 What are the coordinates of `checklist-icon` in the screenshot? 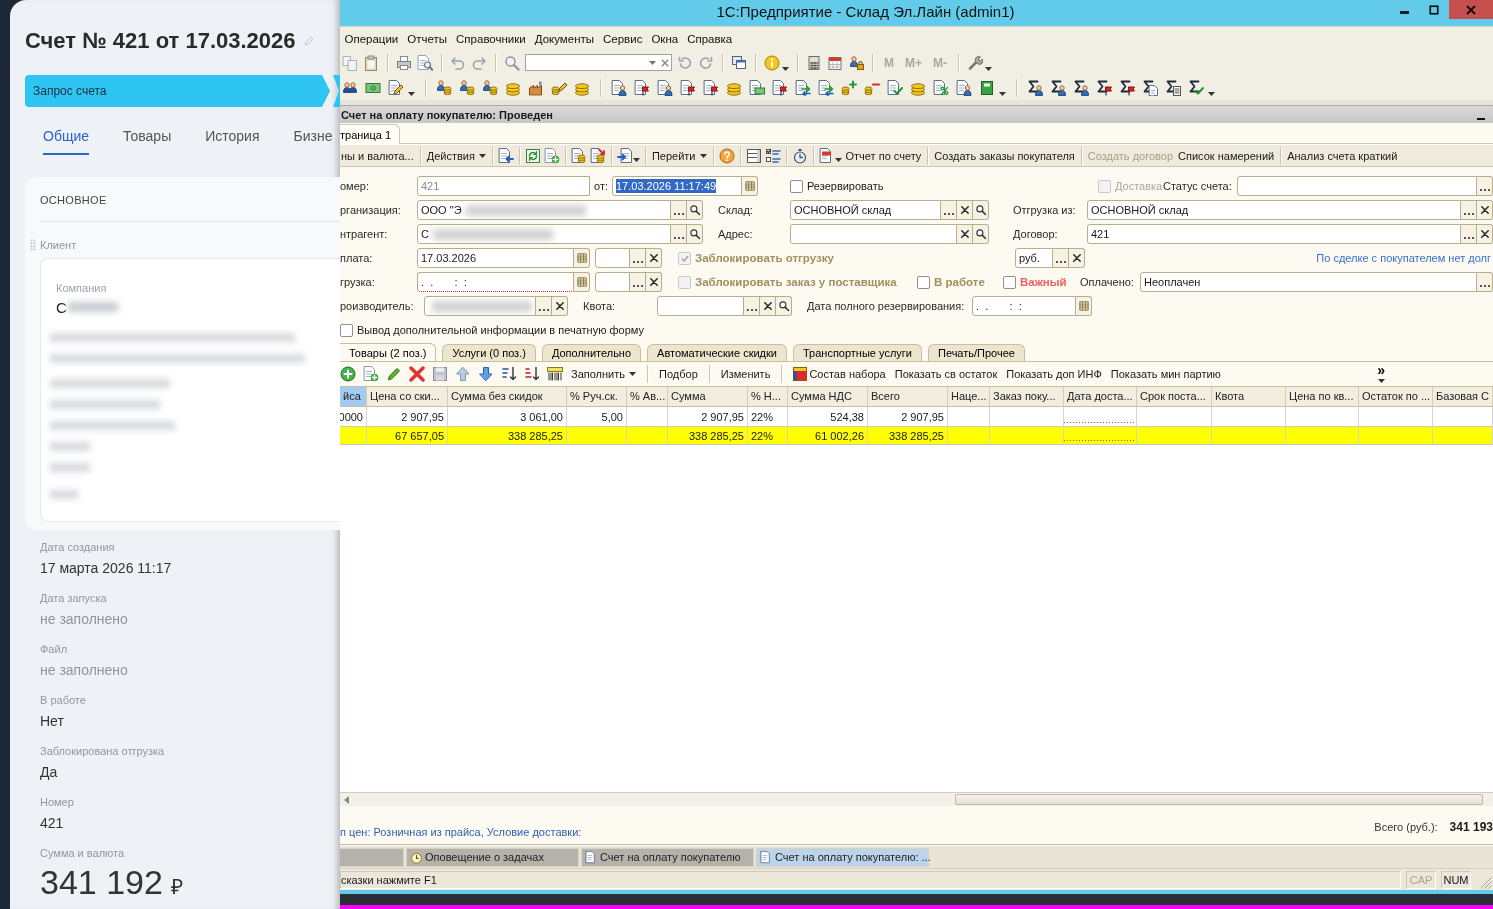 It's located at (772, 155).